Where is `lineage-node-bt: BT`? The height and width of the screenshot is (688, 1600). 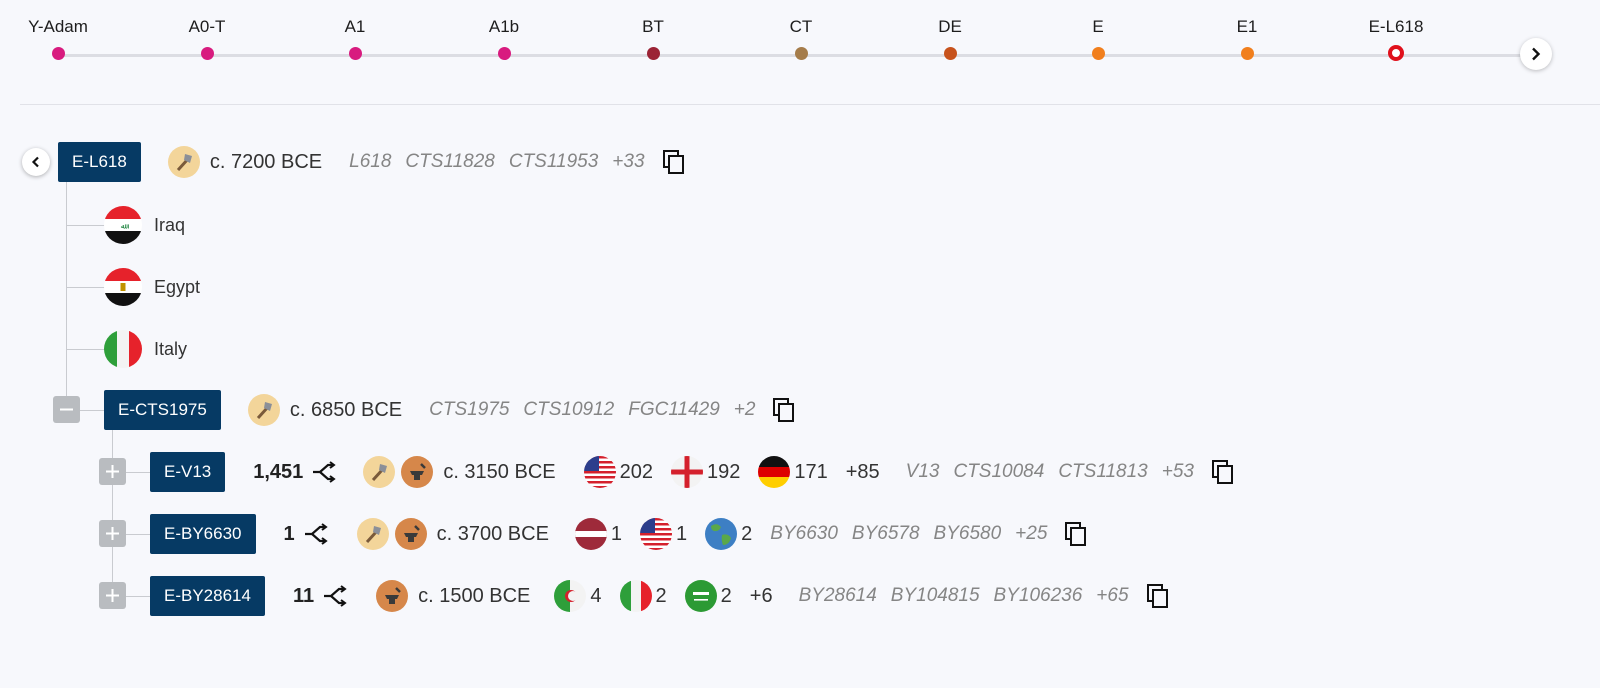 lineage-node-bt: BT is located at coordinates (653, 37).